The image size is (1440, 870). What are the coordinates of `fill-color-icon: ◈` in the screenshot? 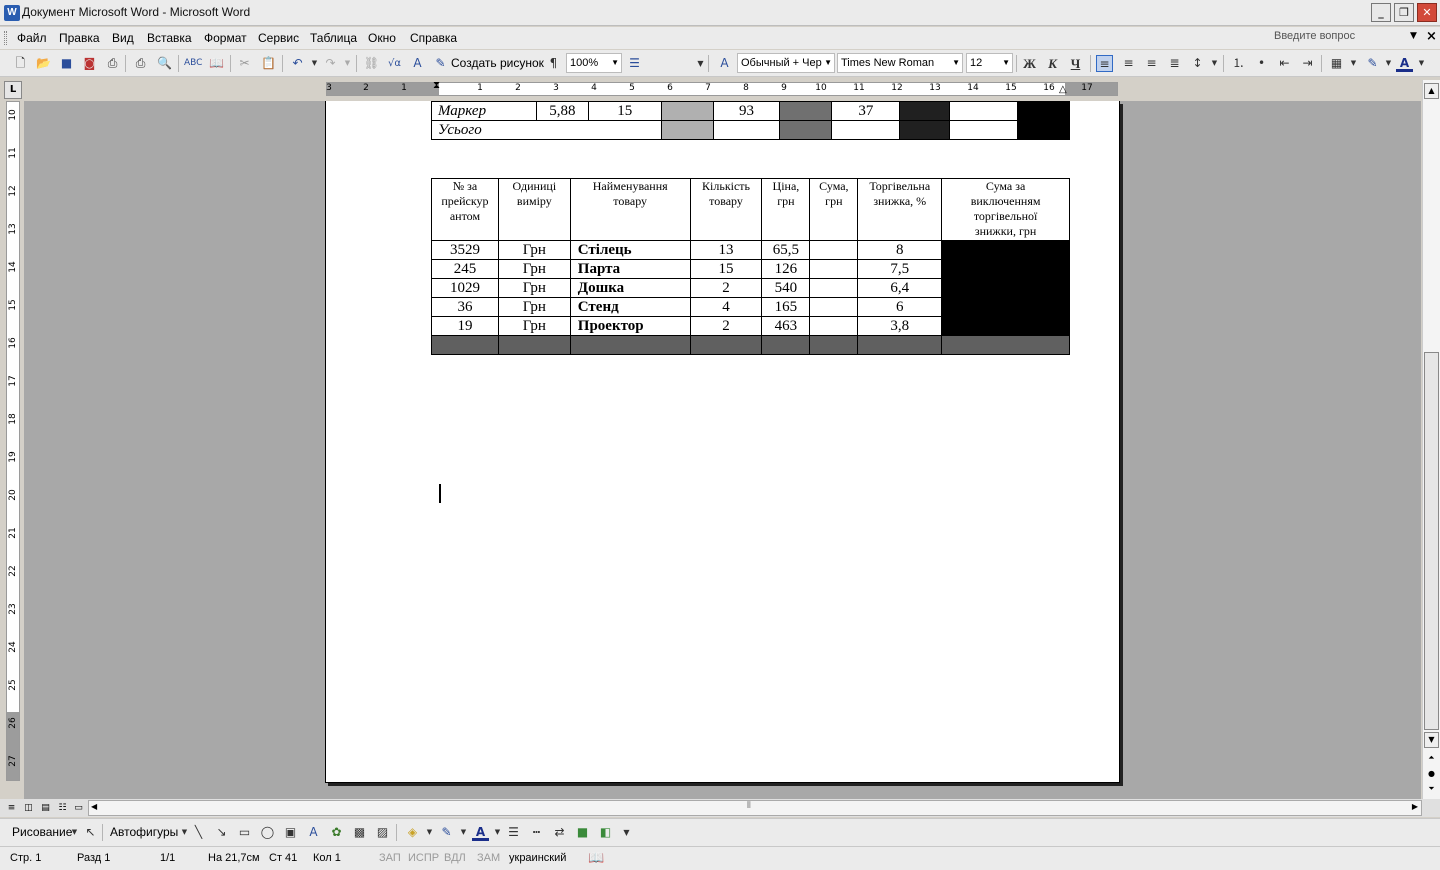 It's located at (412, 832).